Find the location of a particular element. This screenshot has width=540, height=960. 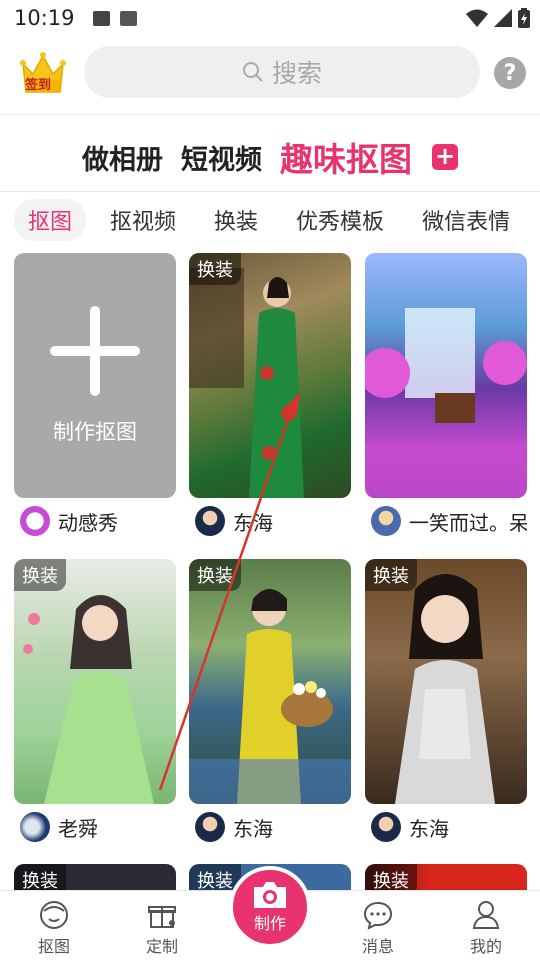

chat-icon is located at coordinates (378, 915).